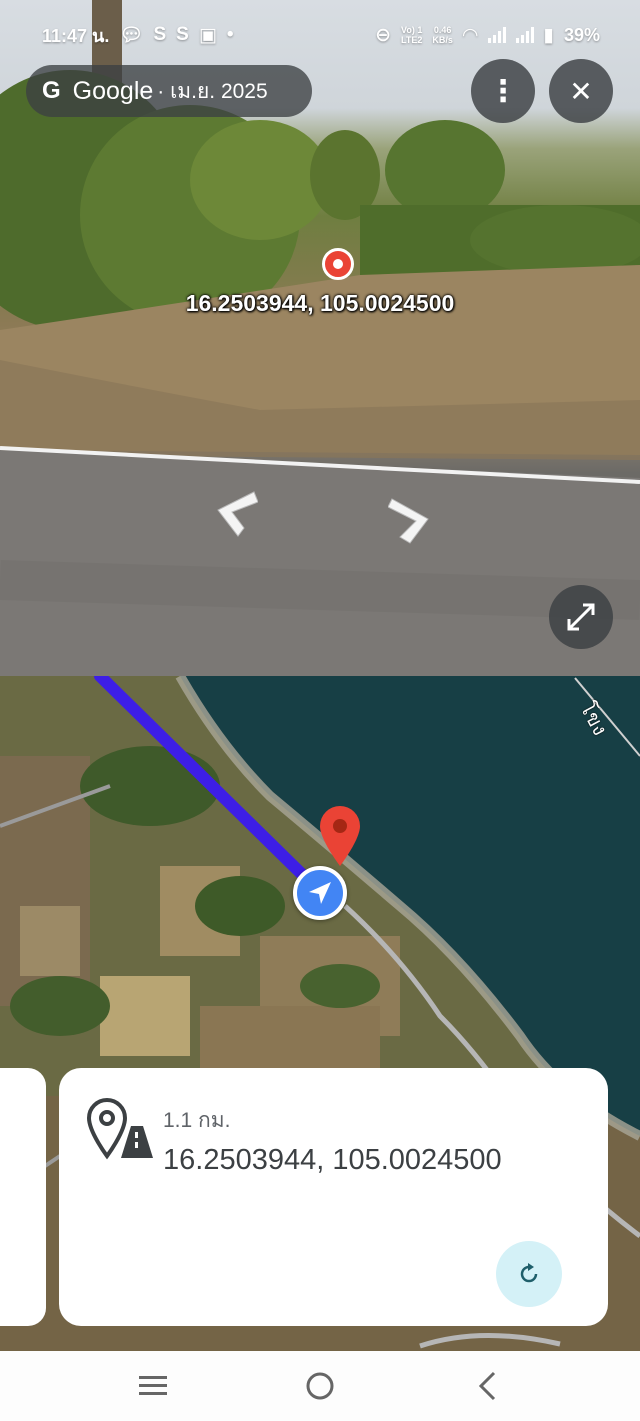 Image resolution: width=640 pixels, height=1421 pixels. I want to click on battery-icon: ▮, so click(548, 35).